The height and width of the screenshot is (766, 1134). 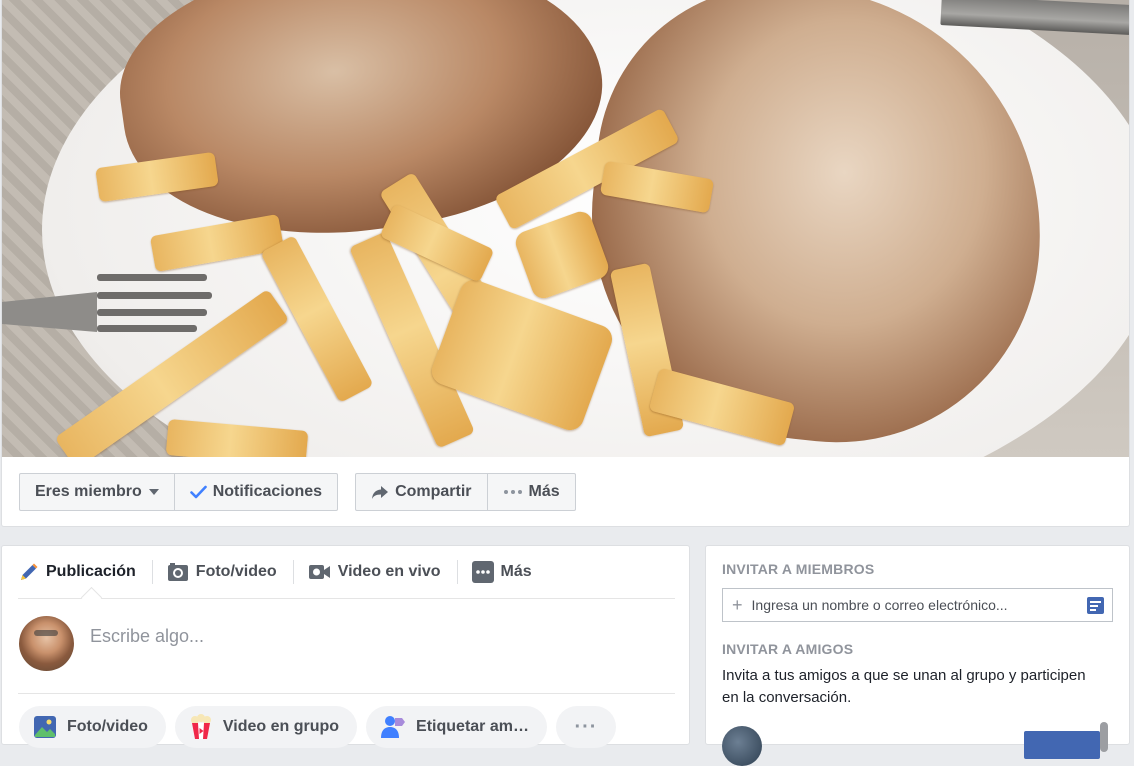 I want to click on photo-video-pill: Foto/video, so click(x=92, y=727).